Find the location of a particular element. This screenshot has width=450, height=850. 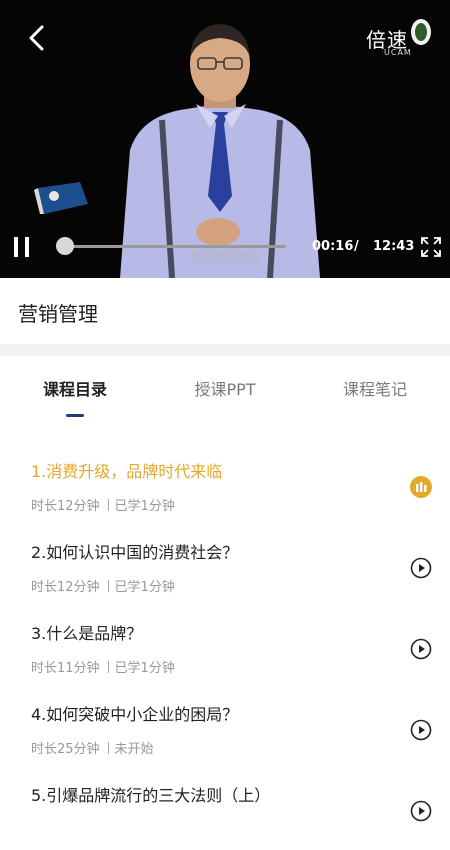

now-playing-icon is located at coordinates (421, 487).